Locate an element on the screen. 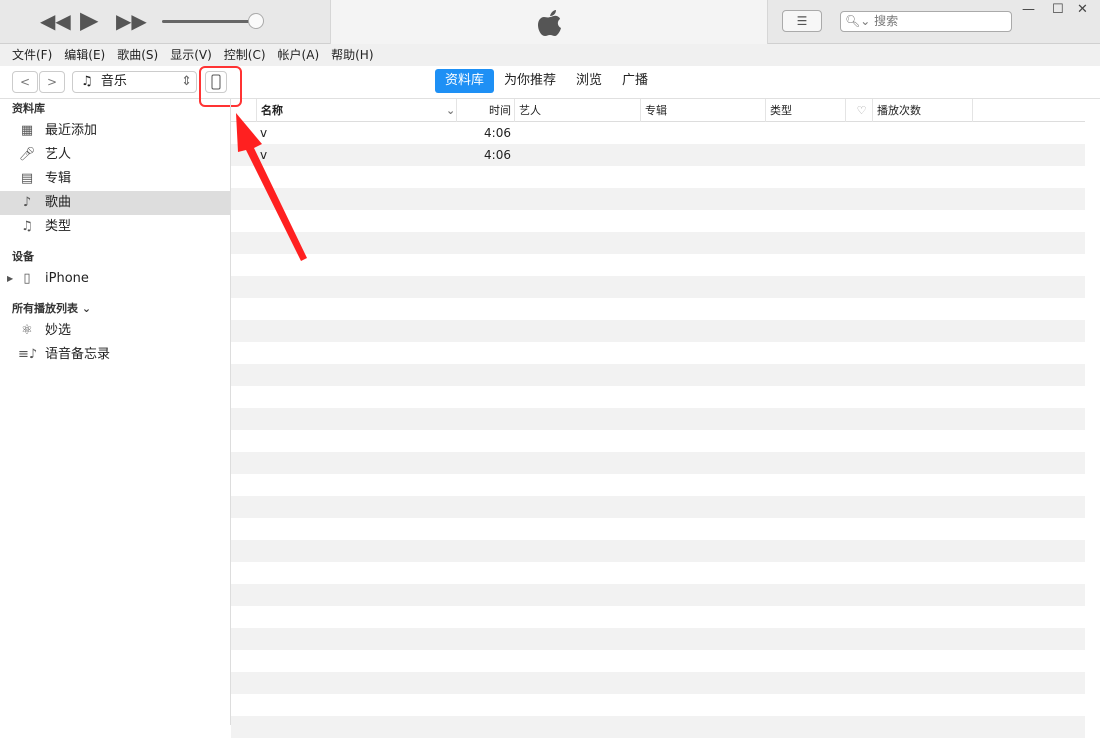 This screenshot has width=1100, height=738. menu-edit: 编辑(E) is located at coordinates (84, 55).